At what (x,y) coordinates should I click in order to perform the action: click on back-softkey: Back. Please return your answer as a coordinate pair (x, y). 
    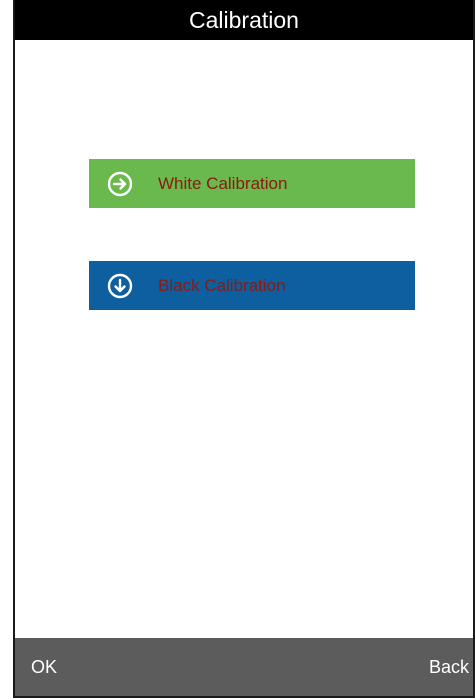
    Looking at the image, I should click on (449, 667).